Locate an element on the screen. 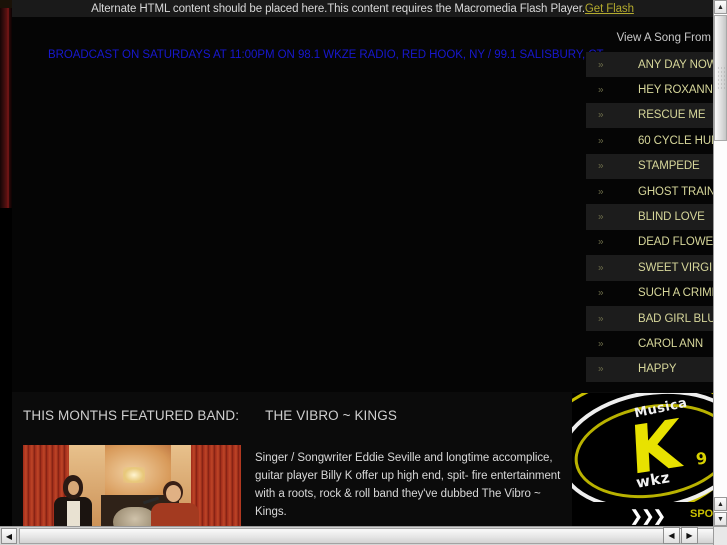 Image resolution: width=727 pixels, height=545 pixels. featured-band-label: THIS MONTHS FEATURED BAND: is located at coordinates (131, 415).